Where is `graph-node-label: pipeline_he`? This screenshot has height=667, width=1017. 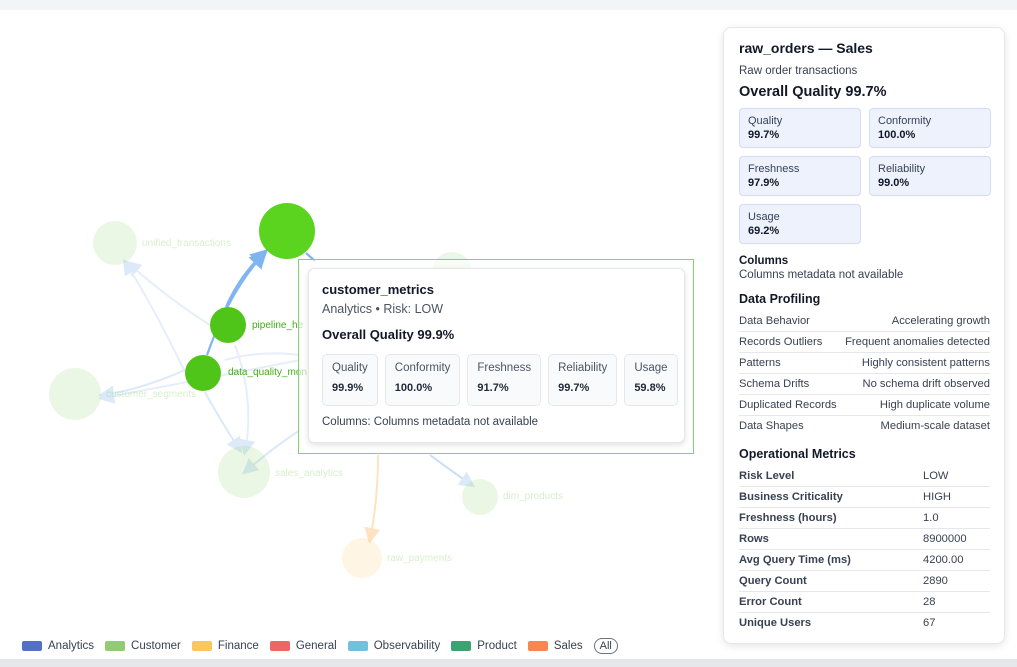
graph-node-label: pipeline_he is located at coordinates (278, 325).